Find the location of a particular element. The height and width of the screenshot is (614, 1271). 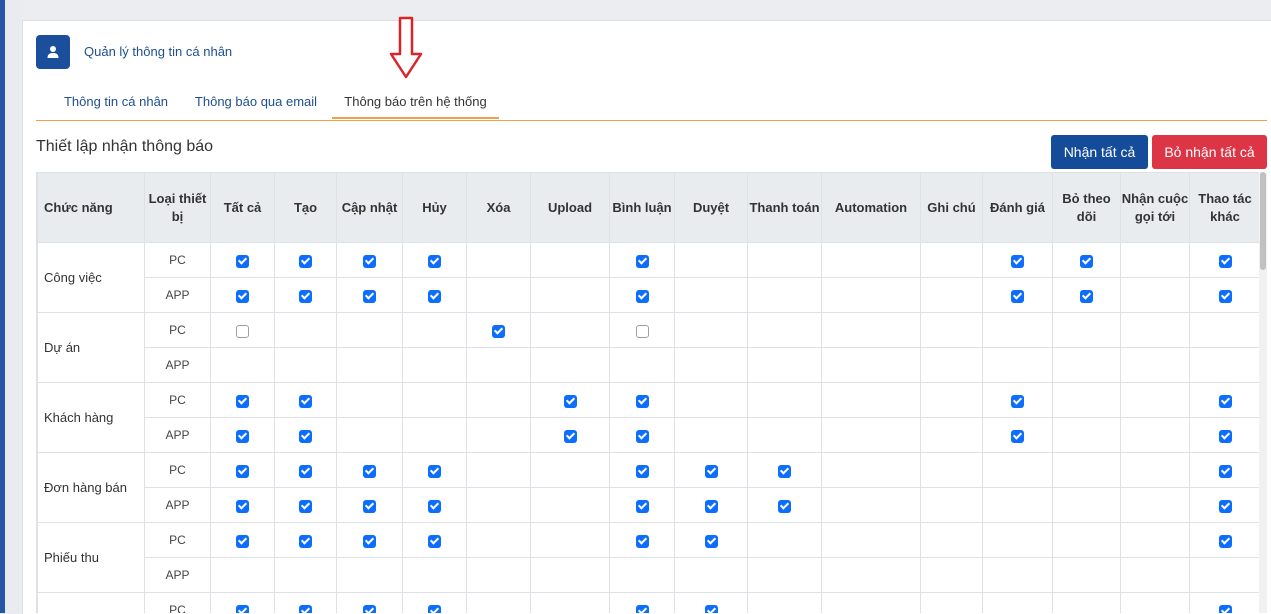

select-all-button: Nhận tất cả is located at coordinates (1099, 152).